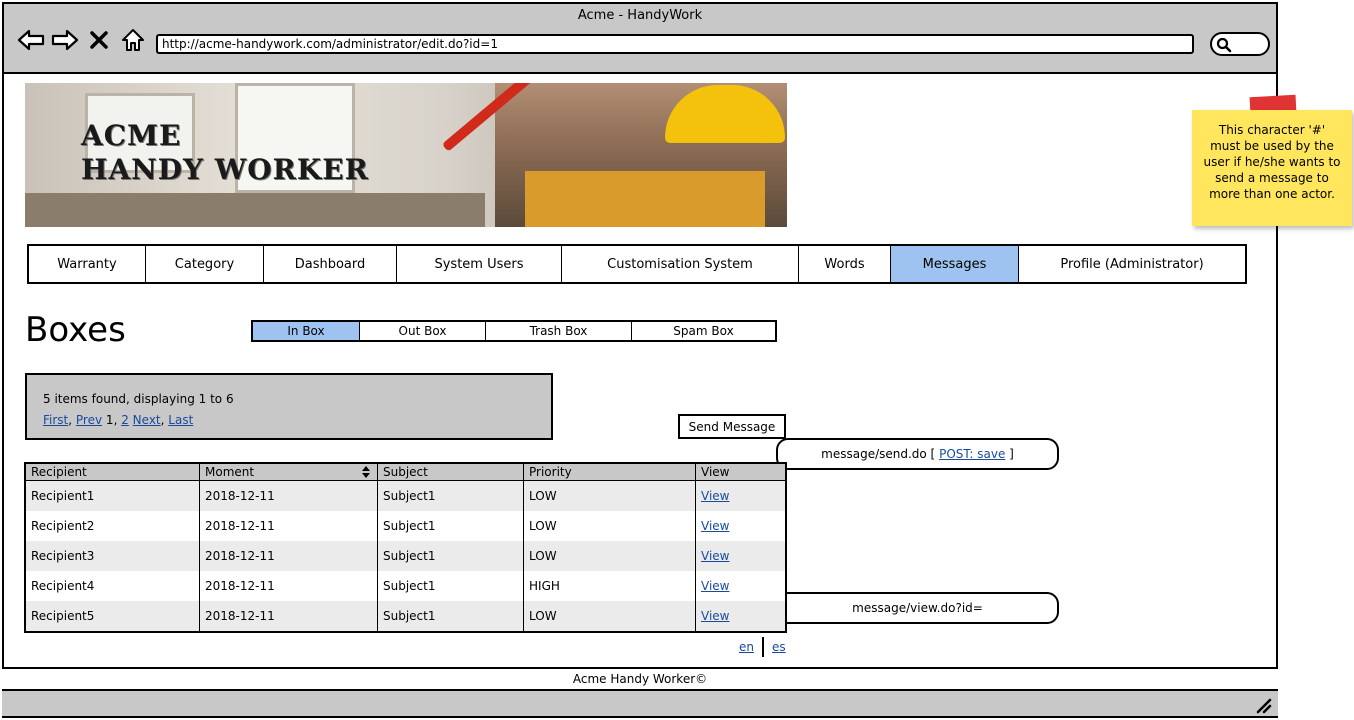  I want to click on nav-dashboard: Dashboard, so click(330, 264).